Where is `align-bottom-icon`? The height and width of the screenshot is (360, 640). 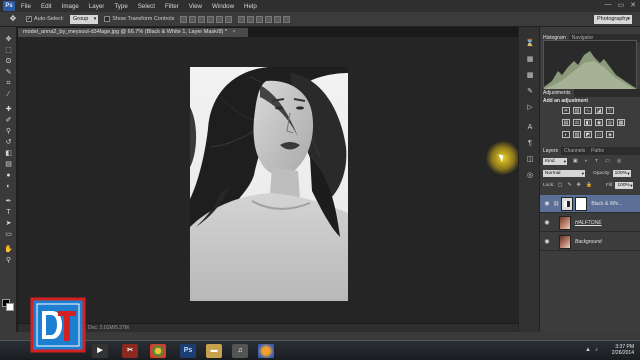
align-bottom-icon is located at coordinates (202, 19).